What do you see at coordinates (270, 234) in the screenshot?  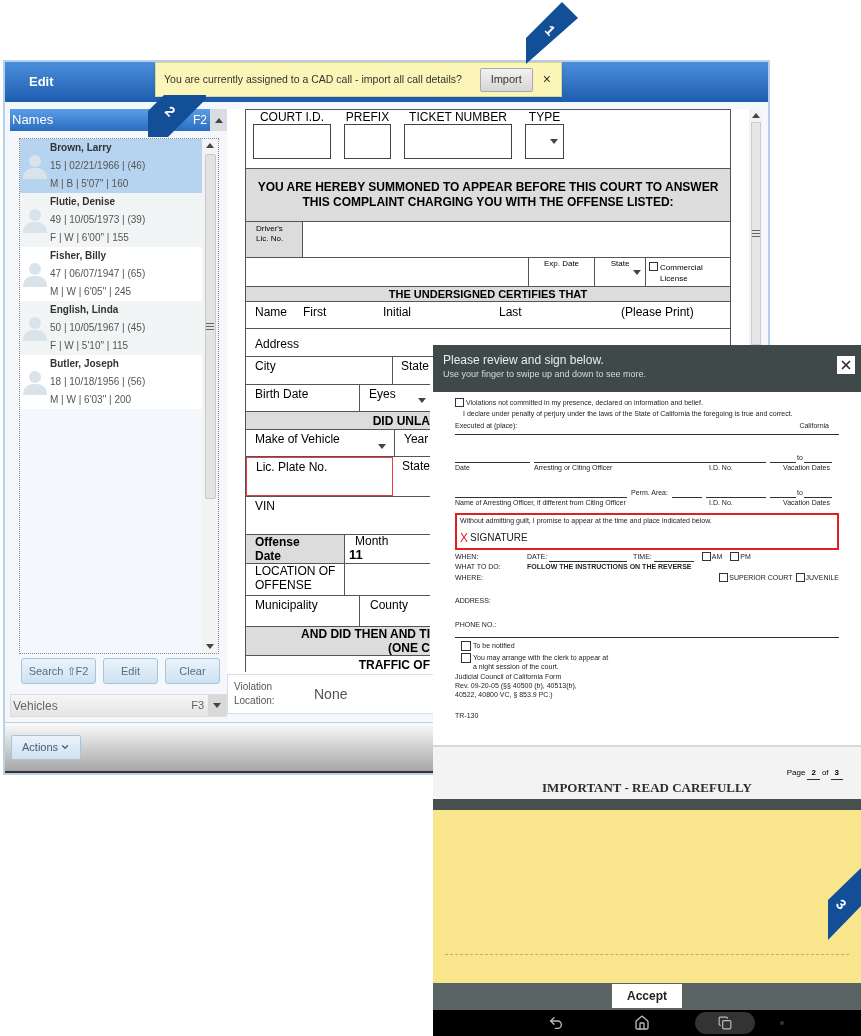 I see `field-label: Driver's Lic. No.` at bounding box center [270, 234].